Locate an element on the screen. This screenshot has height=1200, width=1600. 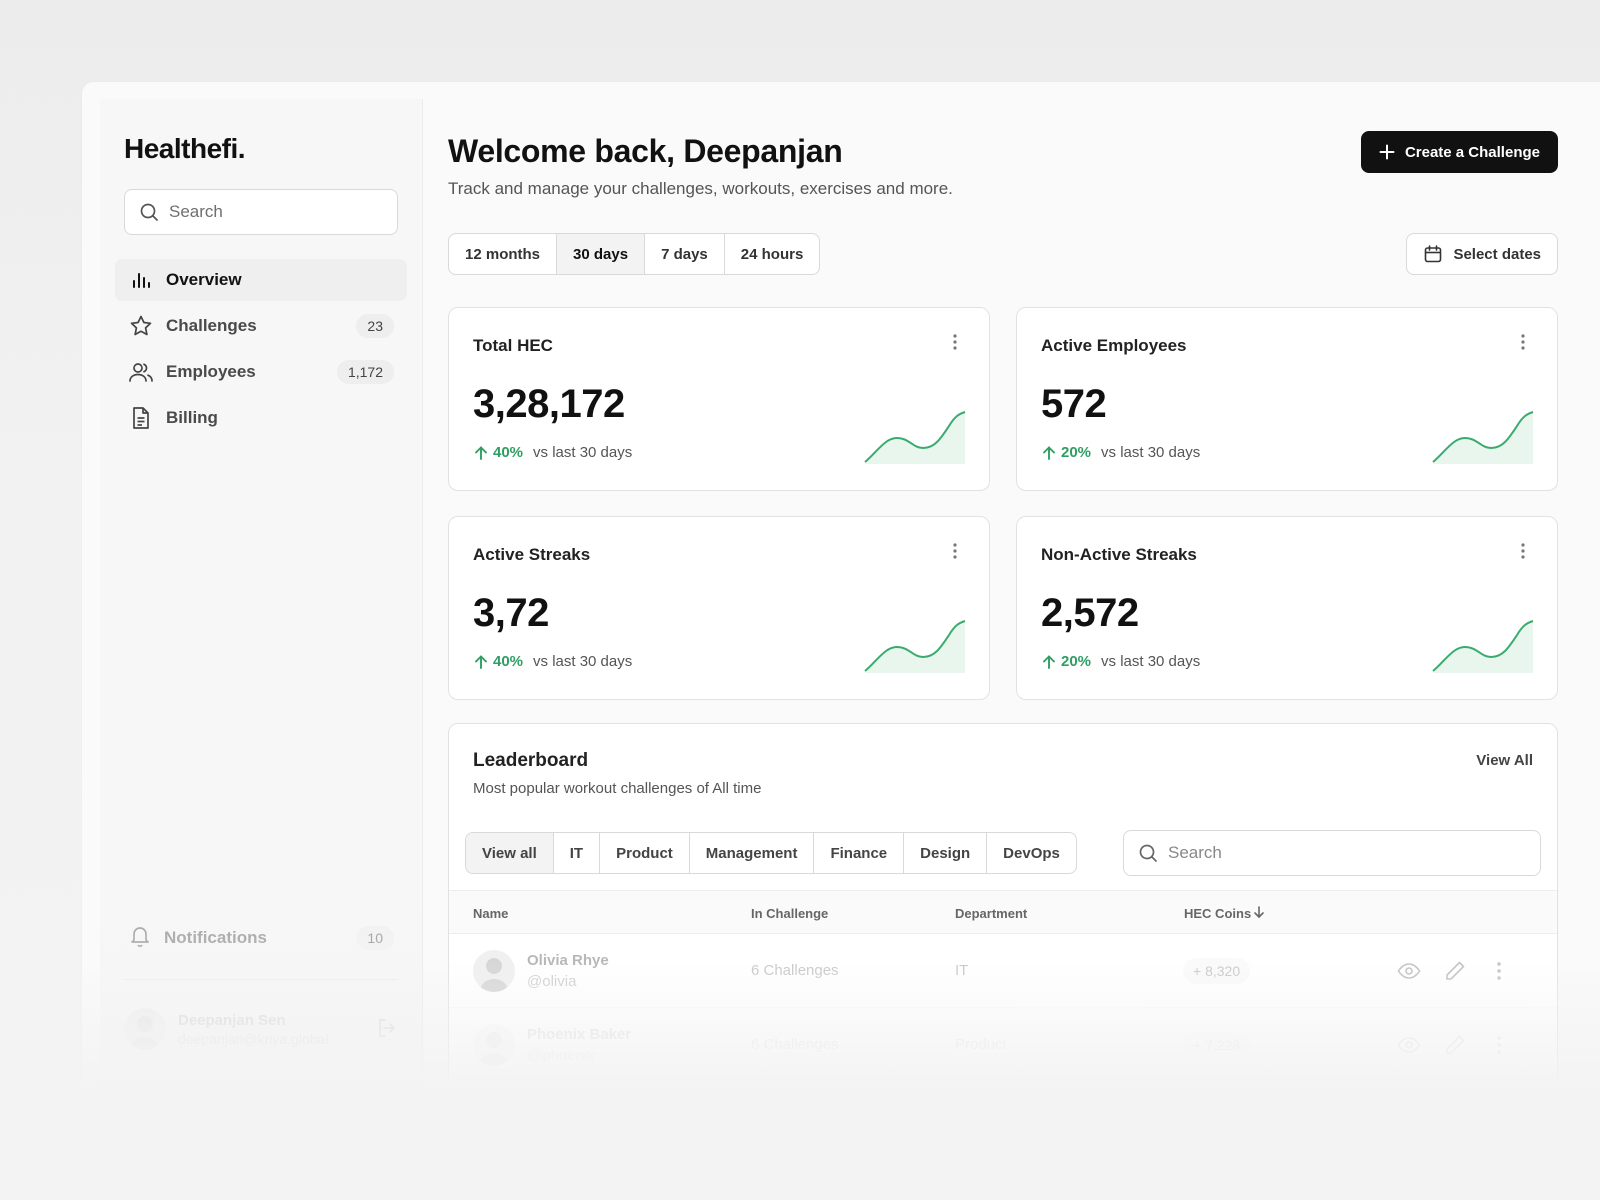
sidebar-search-input: Search is located at coordinates (261, 212).